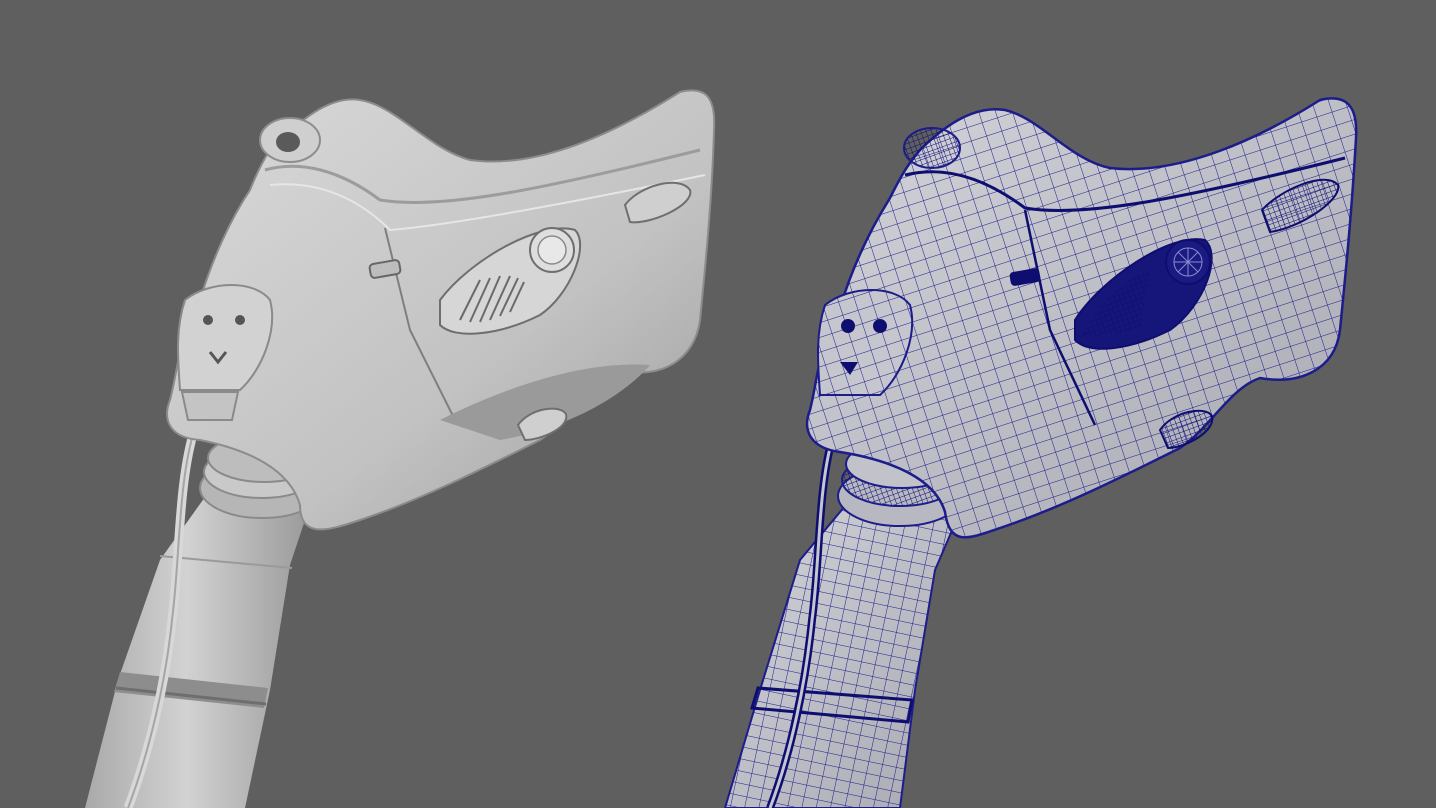 The height and width of the screenshot is (808, 1436). I want to click on wireframe-hose, so click(843, 623).